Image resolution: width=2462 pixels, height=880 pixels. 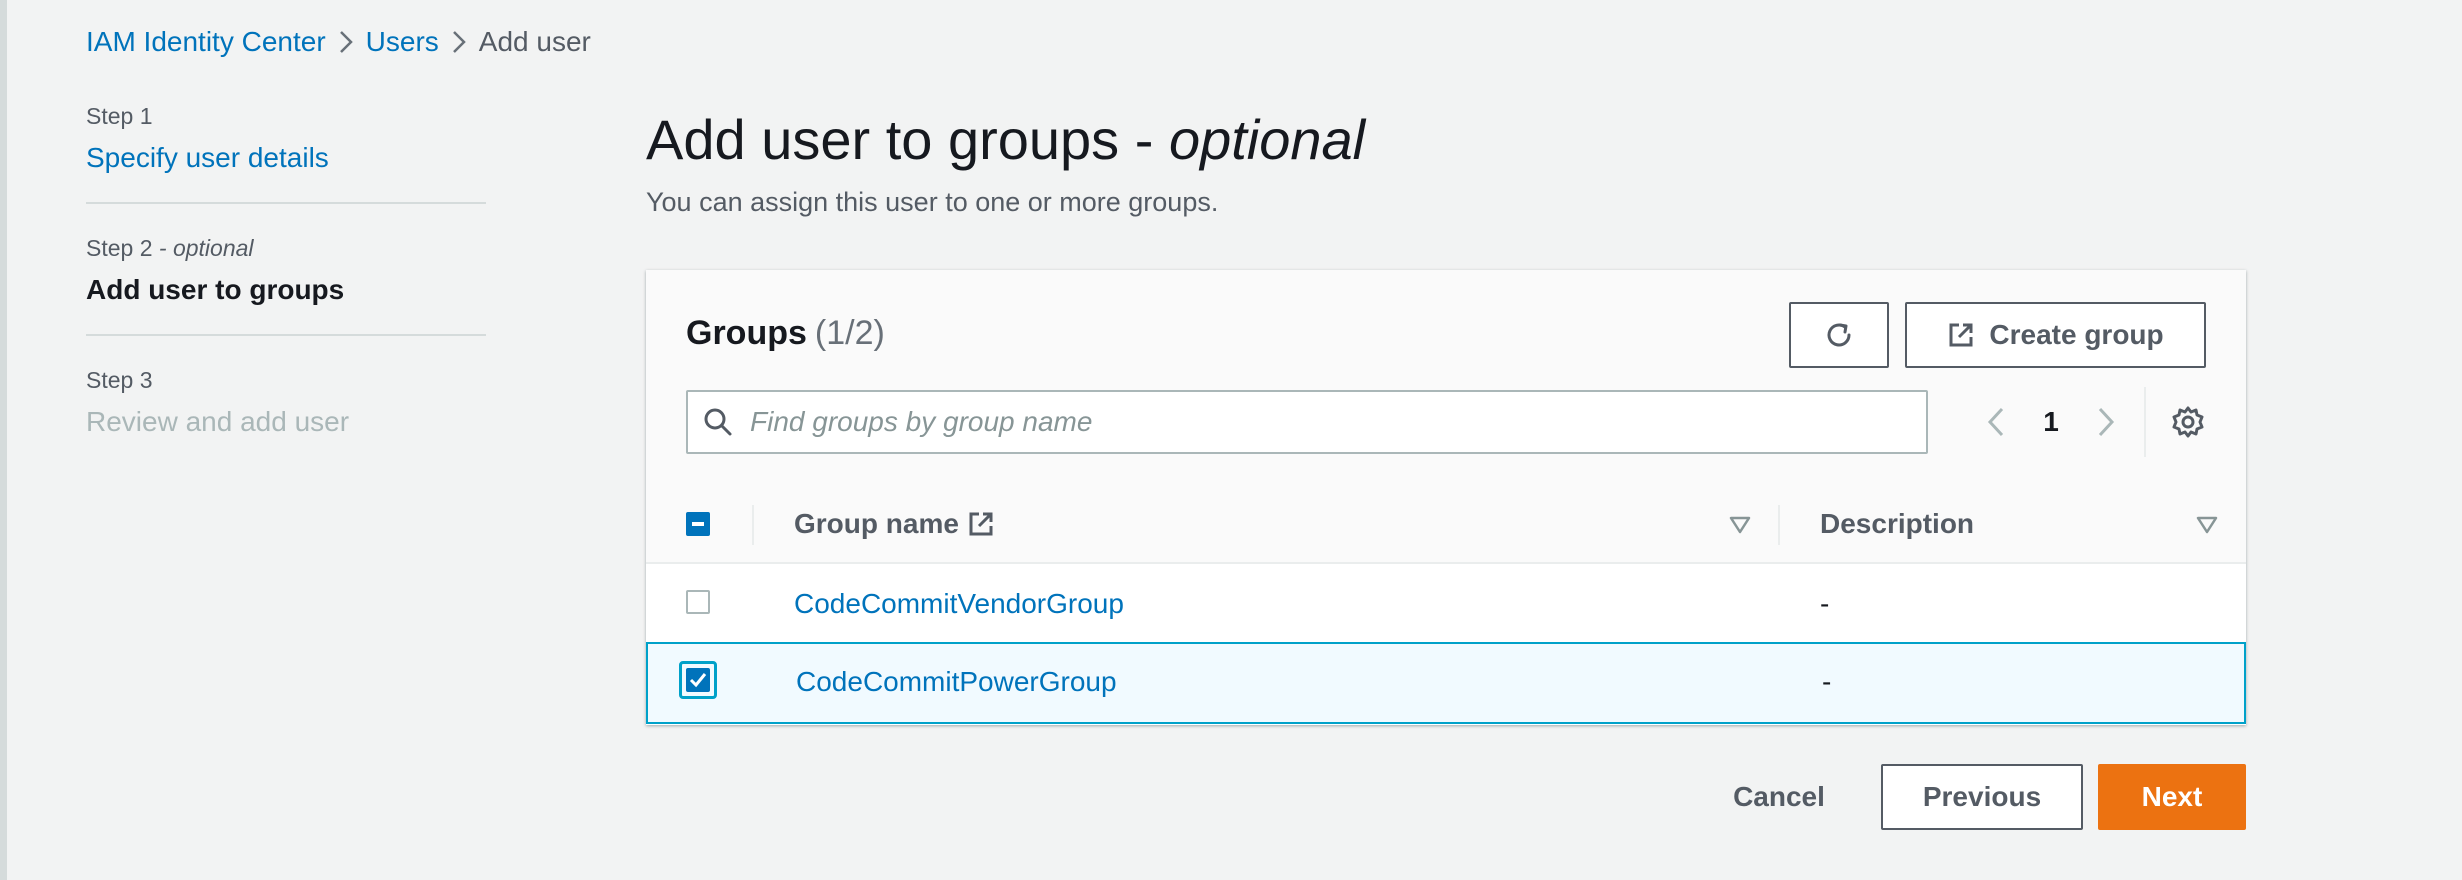 I want to click on table-header-row: Group name Description, so click(x=1446, y=525).